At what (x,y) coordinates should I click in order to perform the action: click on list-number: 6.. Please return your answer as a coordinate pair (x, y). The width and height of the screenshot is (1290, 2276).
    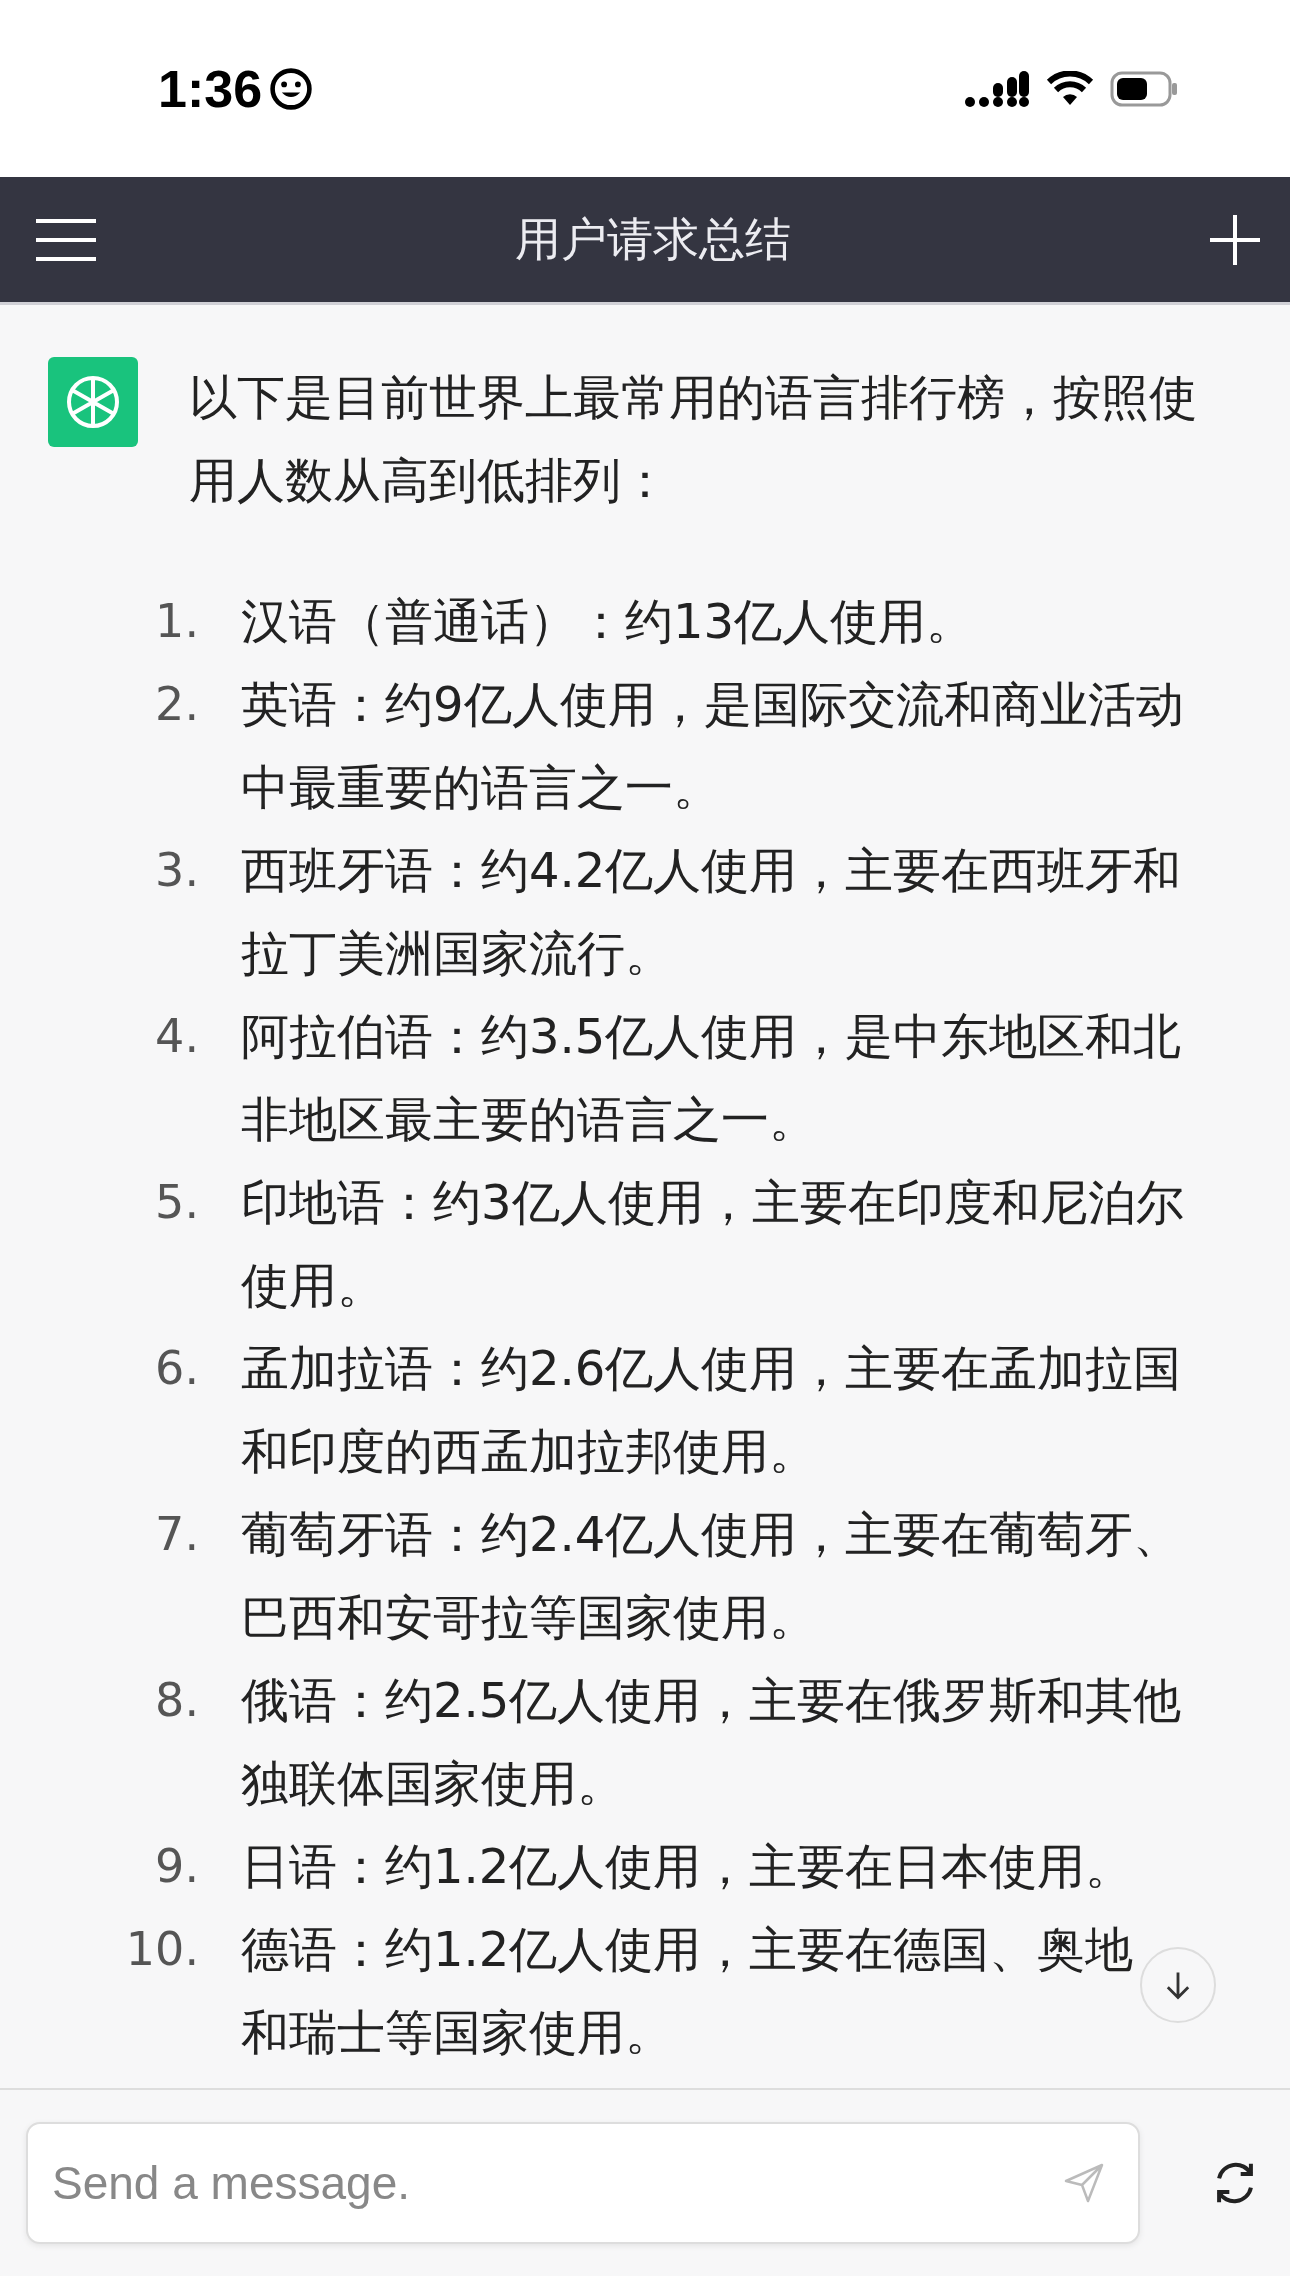
    Looking at the image, I should click on (176, 1368).